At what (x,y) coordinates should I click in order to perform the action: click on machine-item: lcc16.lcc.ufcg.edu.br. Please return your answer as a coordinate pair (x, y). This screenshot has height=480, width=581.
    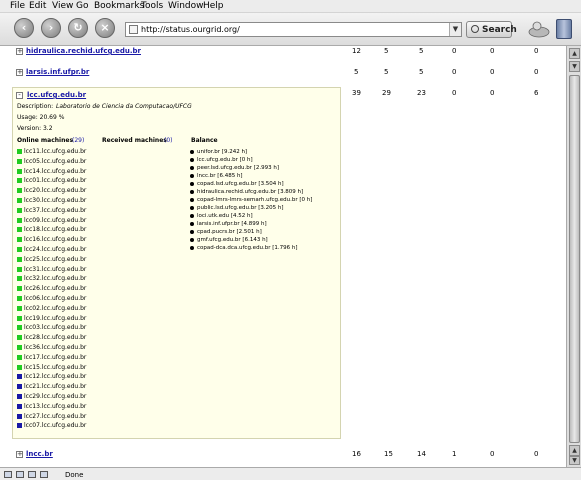
    Looking at the image, I should click on (55, 240).